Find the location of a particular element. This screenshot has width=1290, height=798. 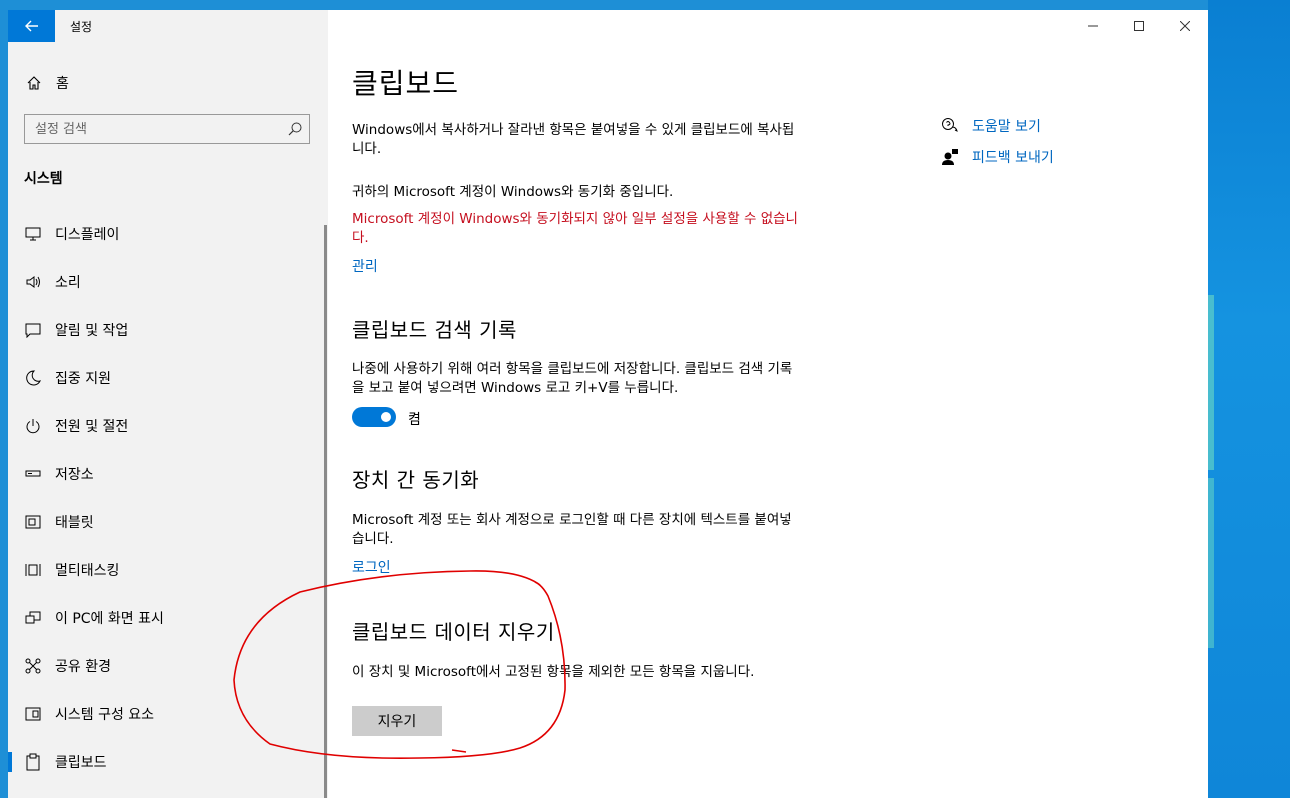

related-links: 도움말 보기 피드백 보내기 is located at coordinates (997, 141).